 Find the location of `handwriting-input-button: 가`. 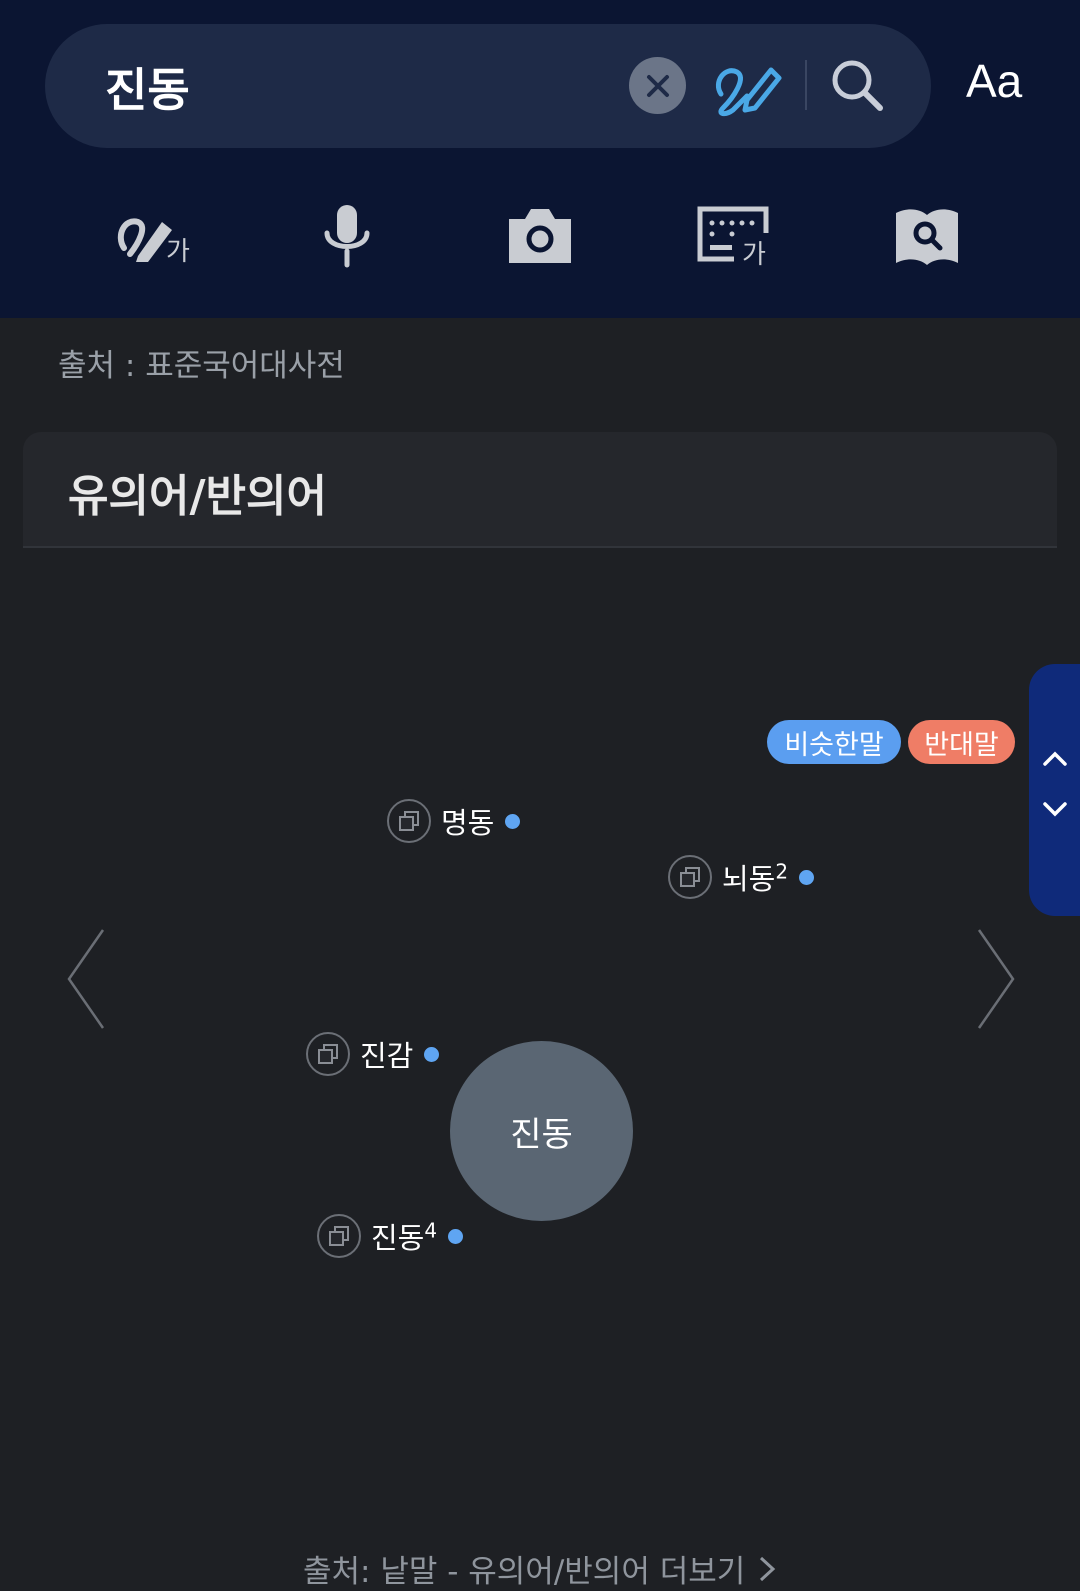

handwriting-input-button: 가 is located at coordinates (153, 236).